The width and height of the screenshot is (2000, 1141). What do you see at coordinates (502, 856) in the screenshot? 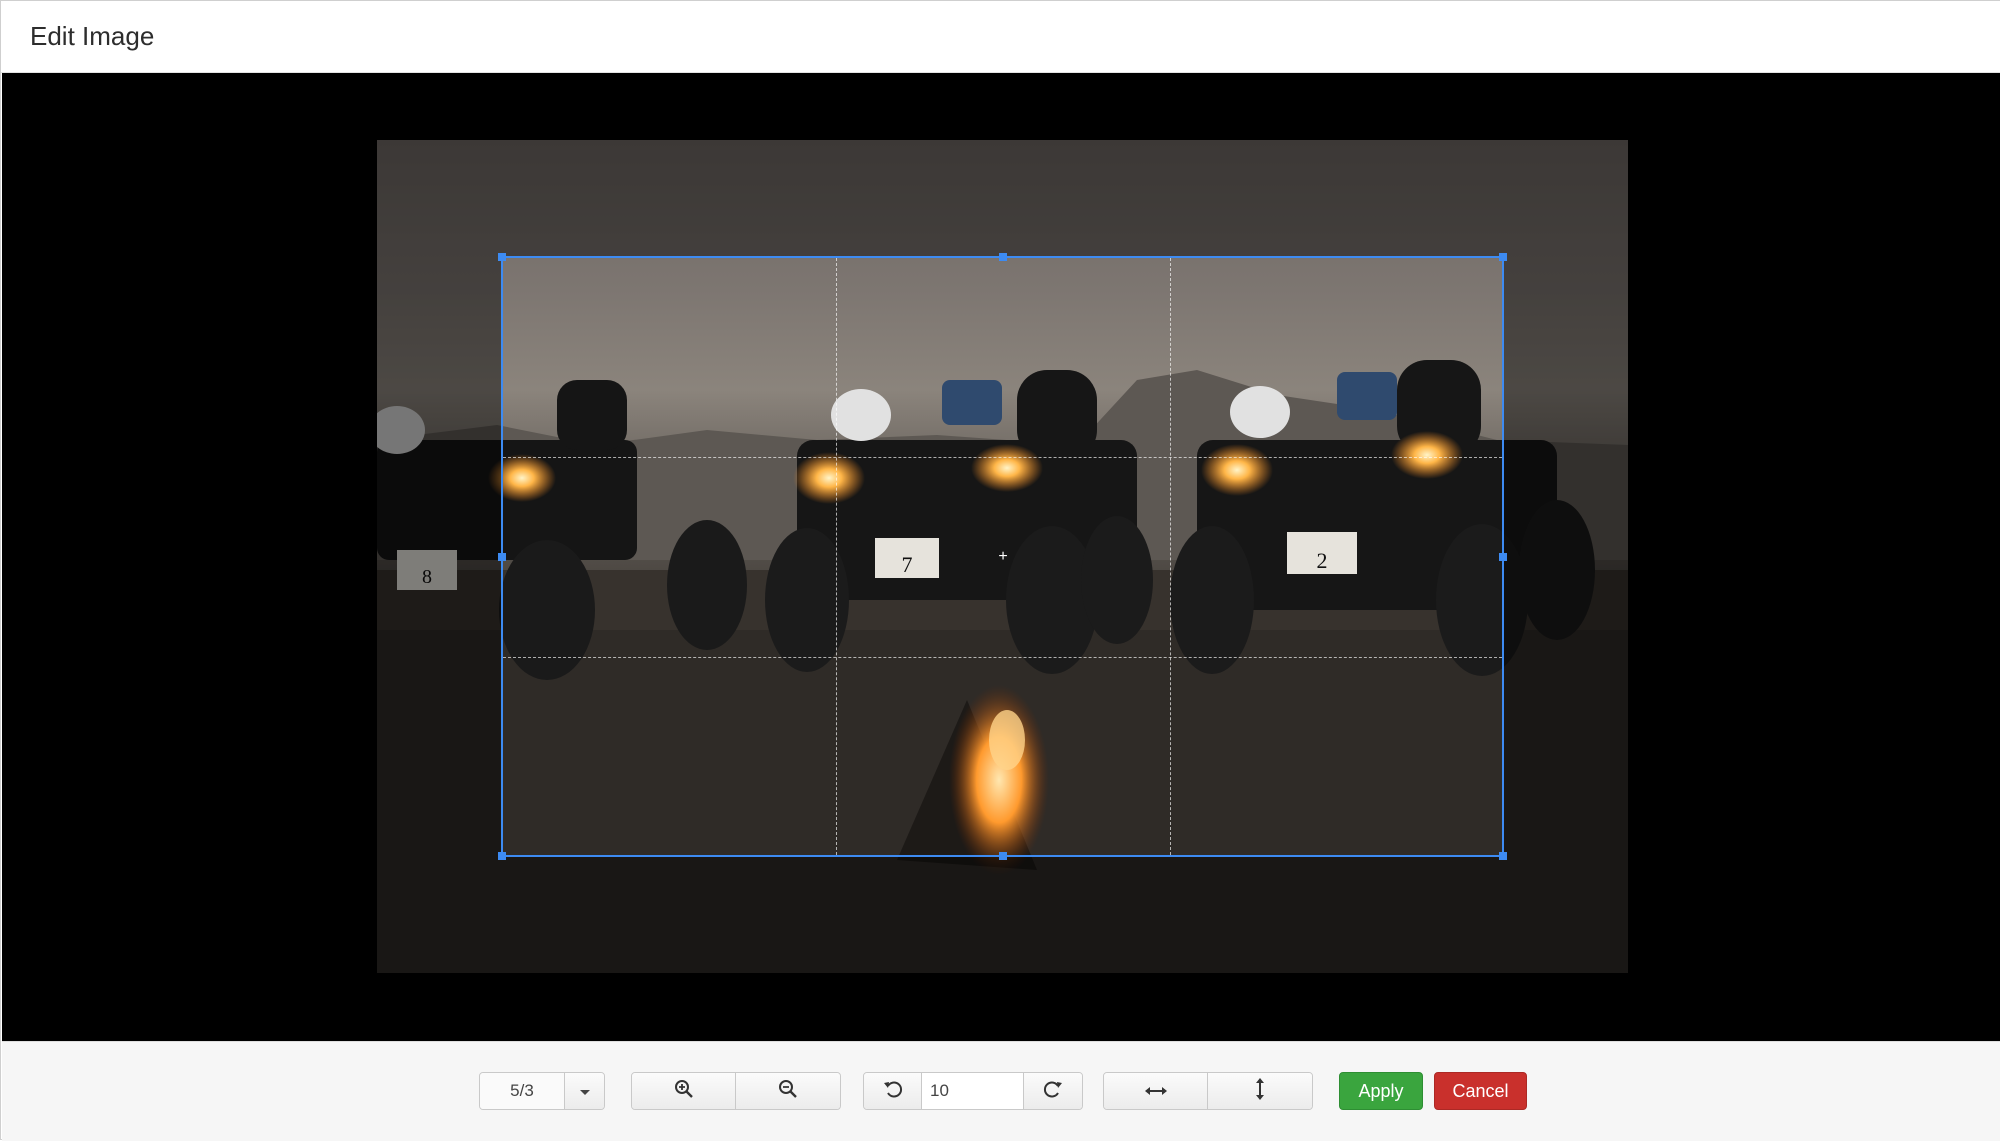
I see `crop-handle-bottom-left` at bounding box center [502, 856].